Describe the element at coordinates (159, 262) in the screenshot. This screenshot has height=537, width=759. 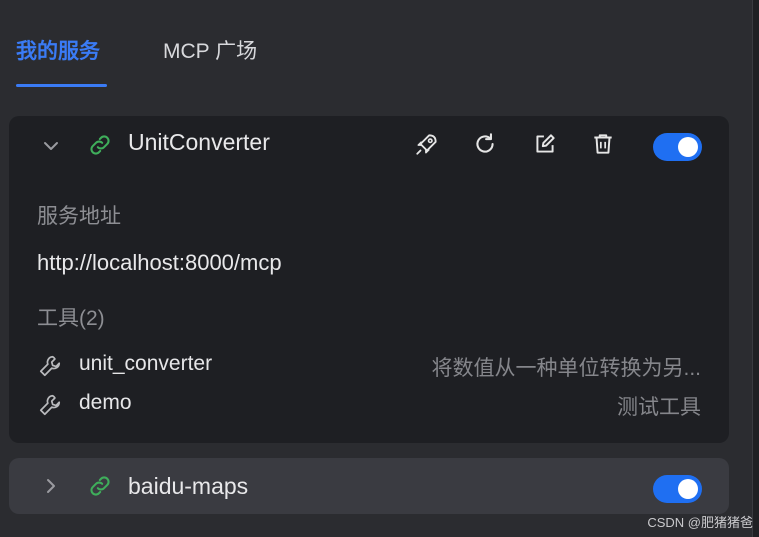
I see `service-address: http://localhost:8000/mcp` at that location.